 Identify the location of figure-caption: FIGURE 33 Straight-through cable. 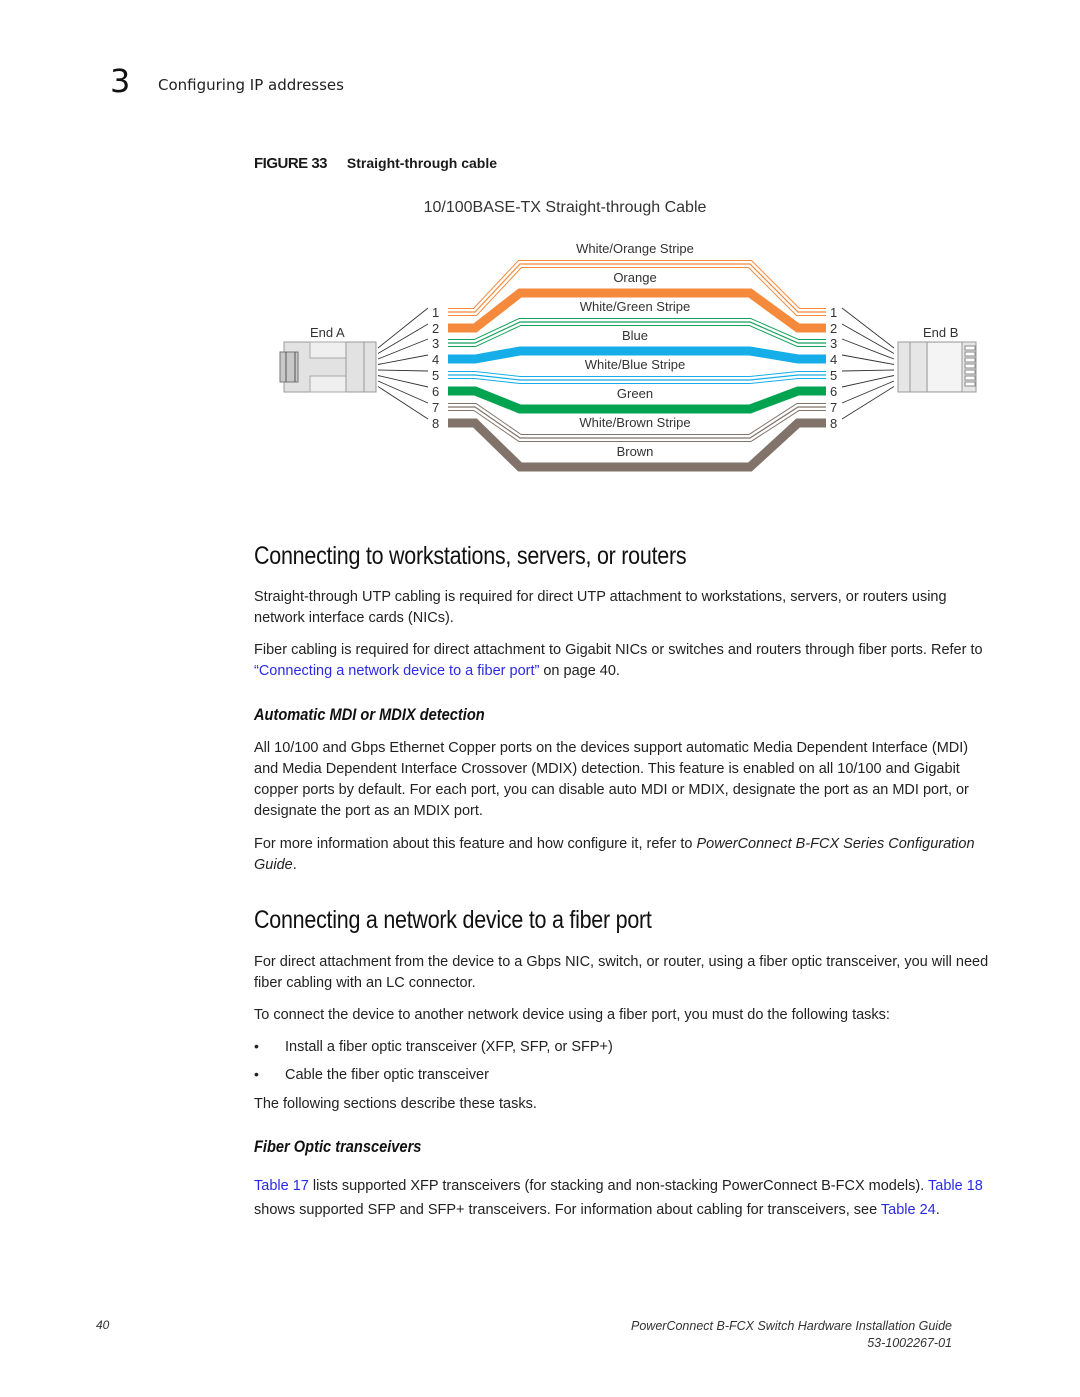
(375, 163).